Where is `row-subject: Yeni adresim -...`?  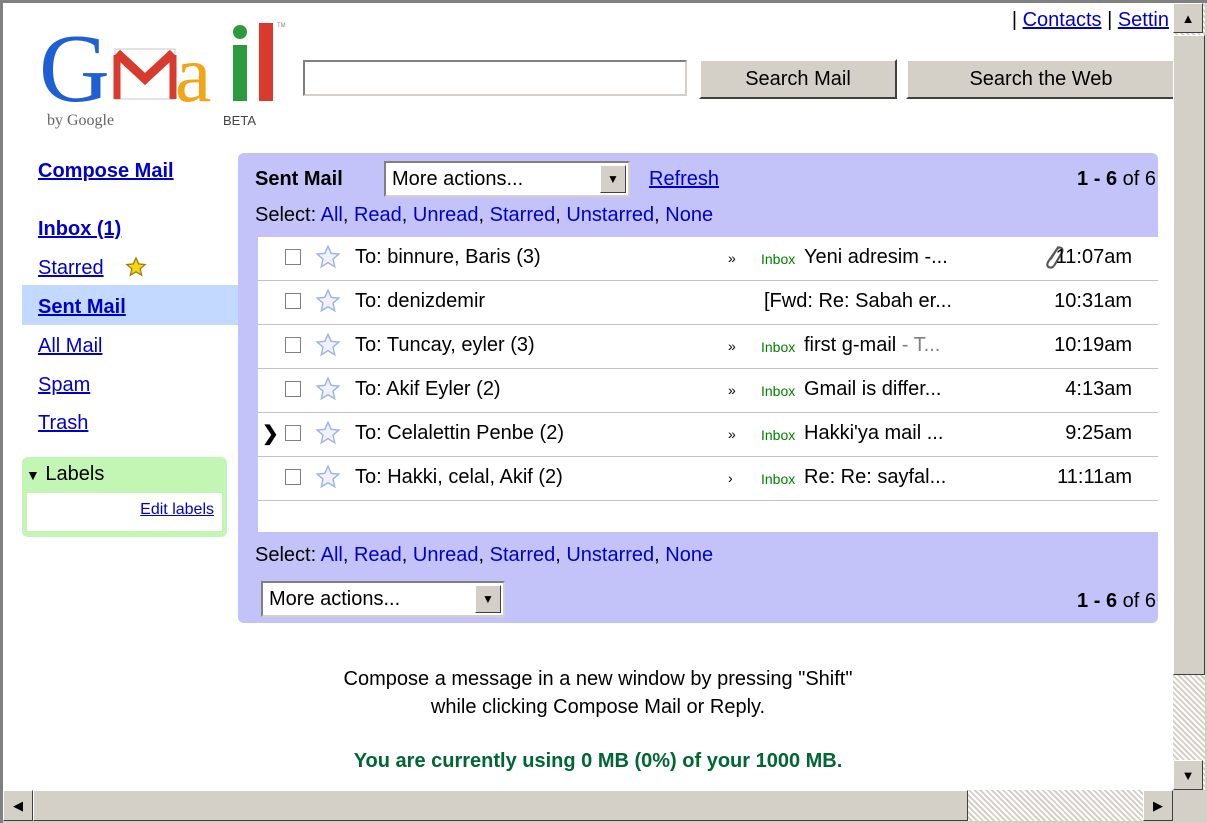
row-subject: Yeni adresim -... is located at coordinates (876, 257).